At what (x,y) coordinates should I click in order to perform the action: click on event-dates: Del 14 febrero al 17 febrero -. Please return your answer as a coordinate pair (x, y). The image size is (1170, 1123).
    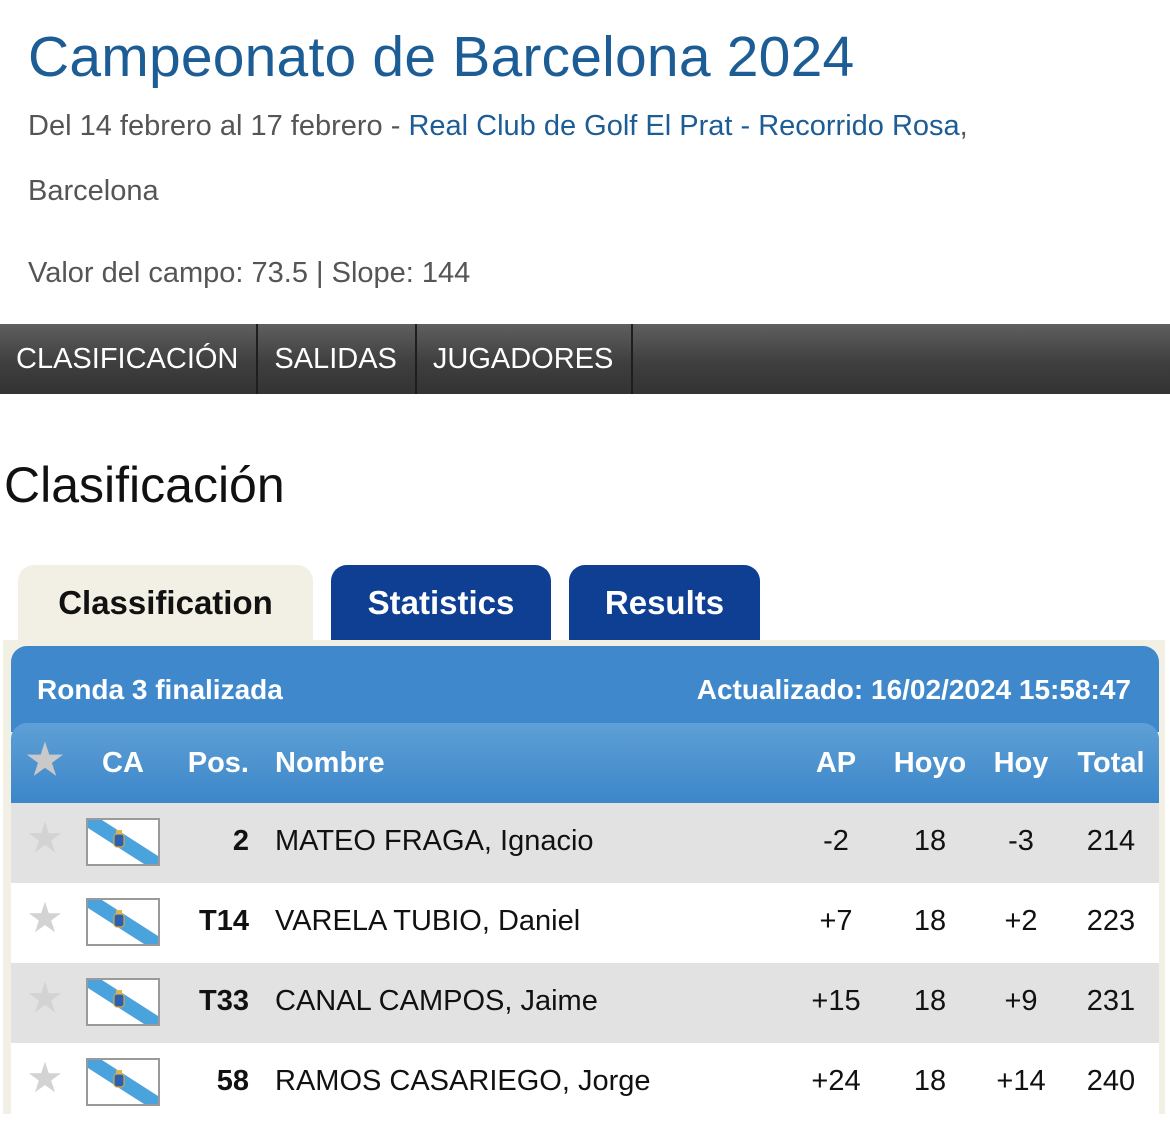
    Looking at the image, I should click on (218, 126).